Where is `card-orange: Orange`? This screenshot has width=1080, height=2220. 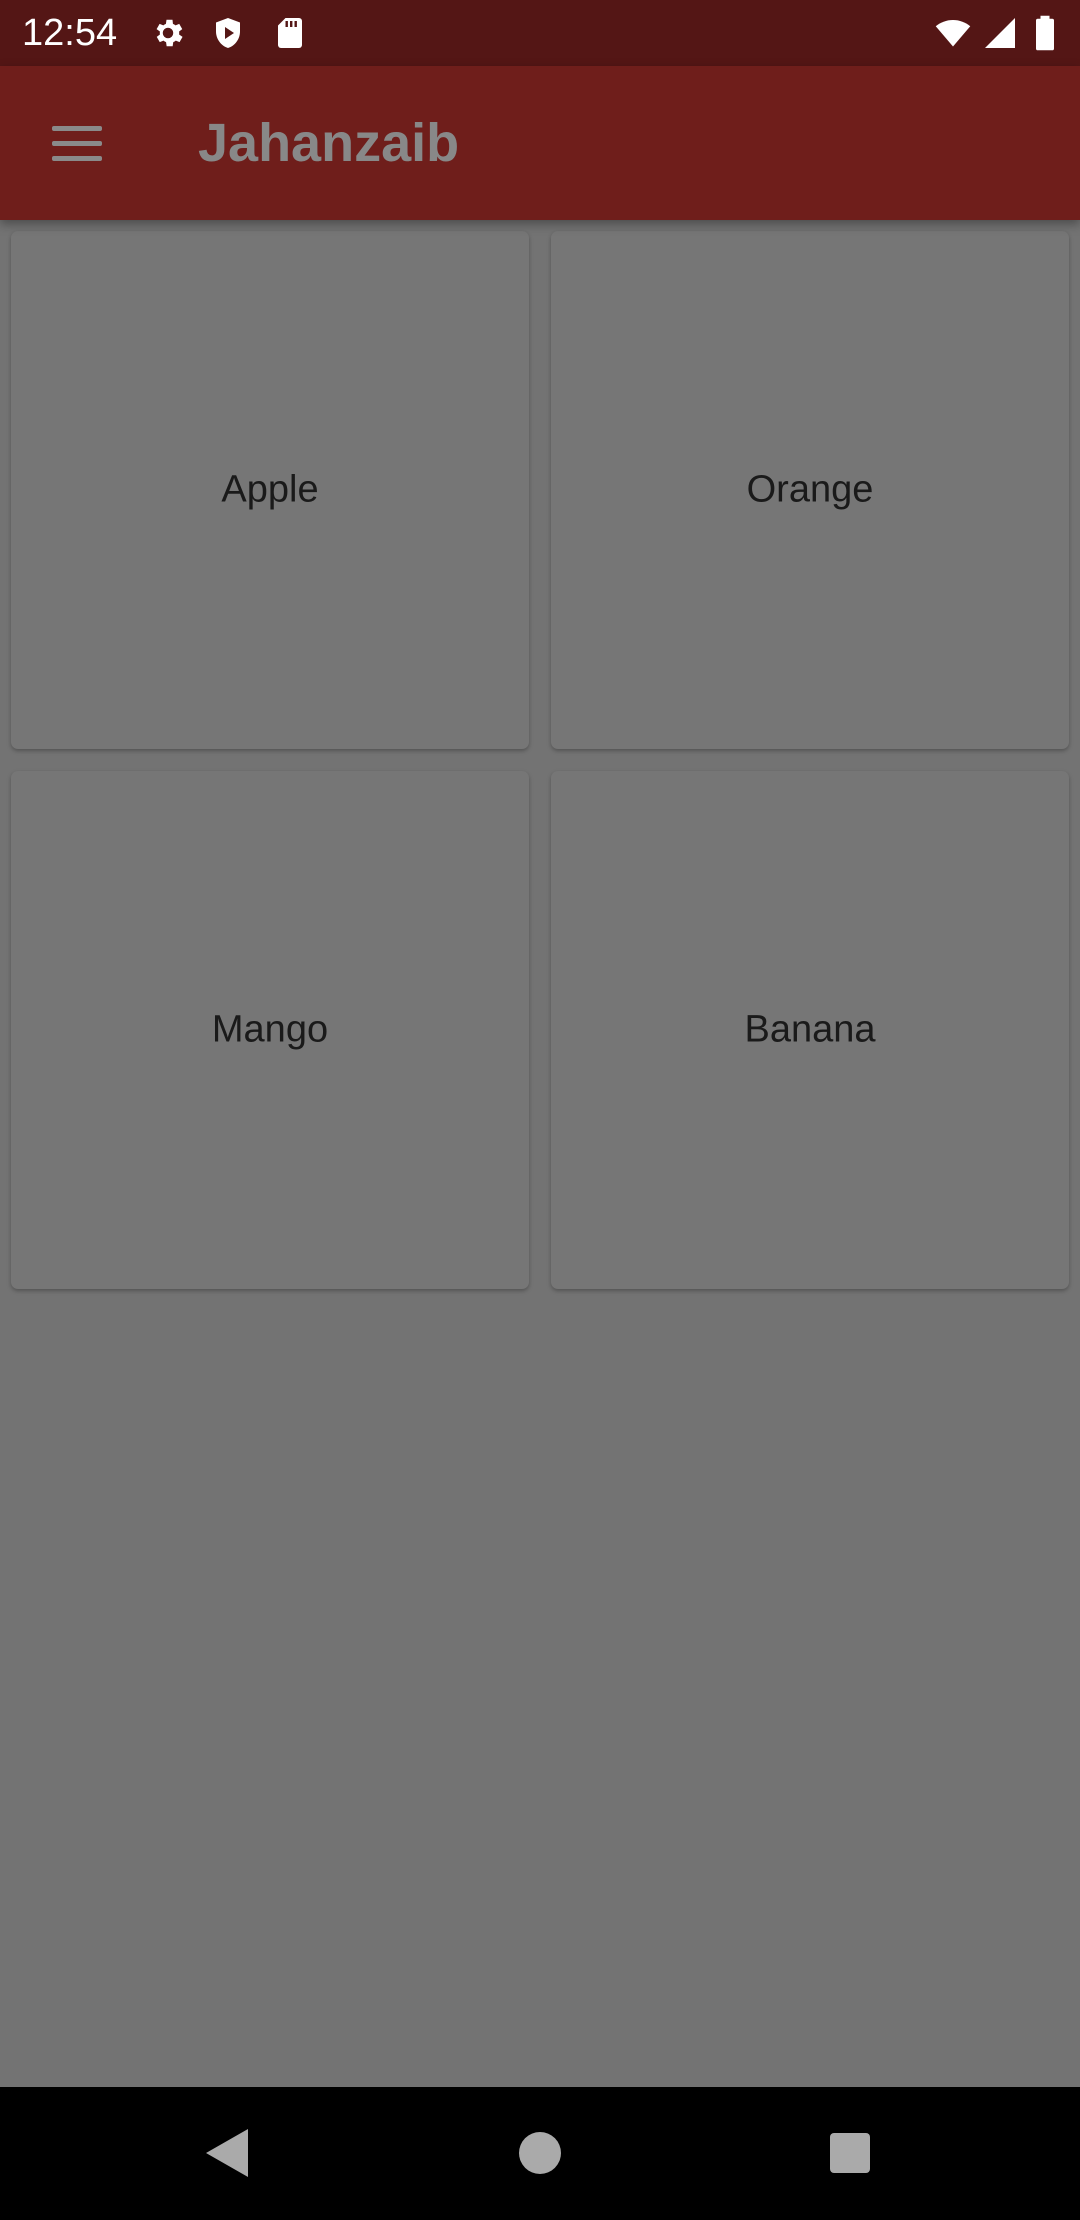
card-orange: Orange is located at coordinates (810, 490).